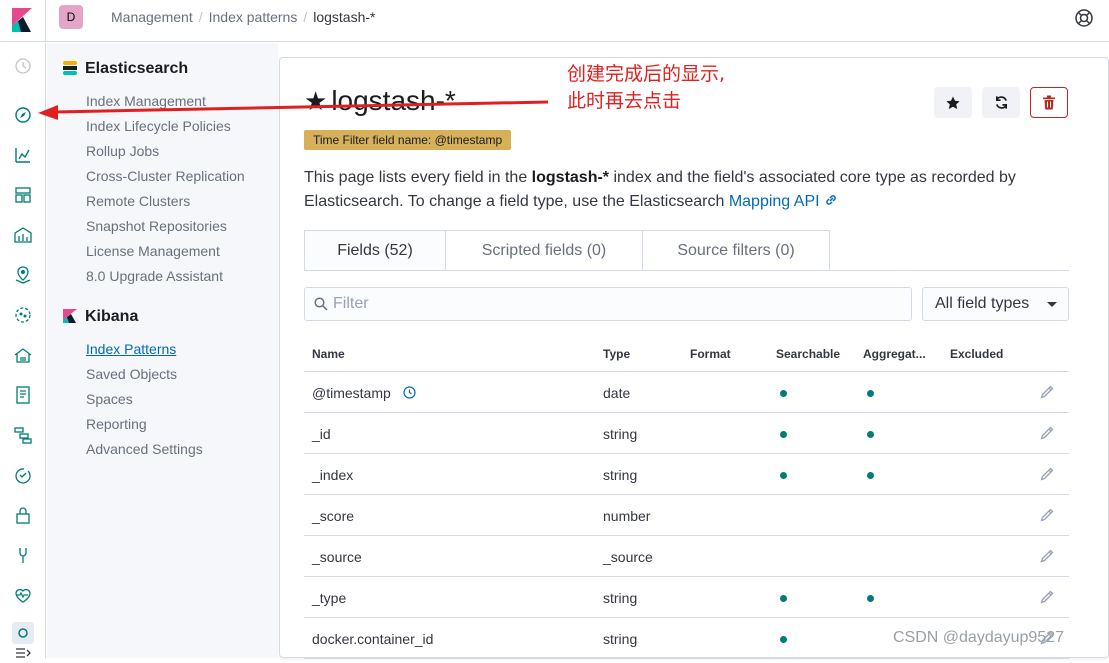  Describe the element at coordinates (23, 315) in the screenshot. I see `ml-icon` at that location.